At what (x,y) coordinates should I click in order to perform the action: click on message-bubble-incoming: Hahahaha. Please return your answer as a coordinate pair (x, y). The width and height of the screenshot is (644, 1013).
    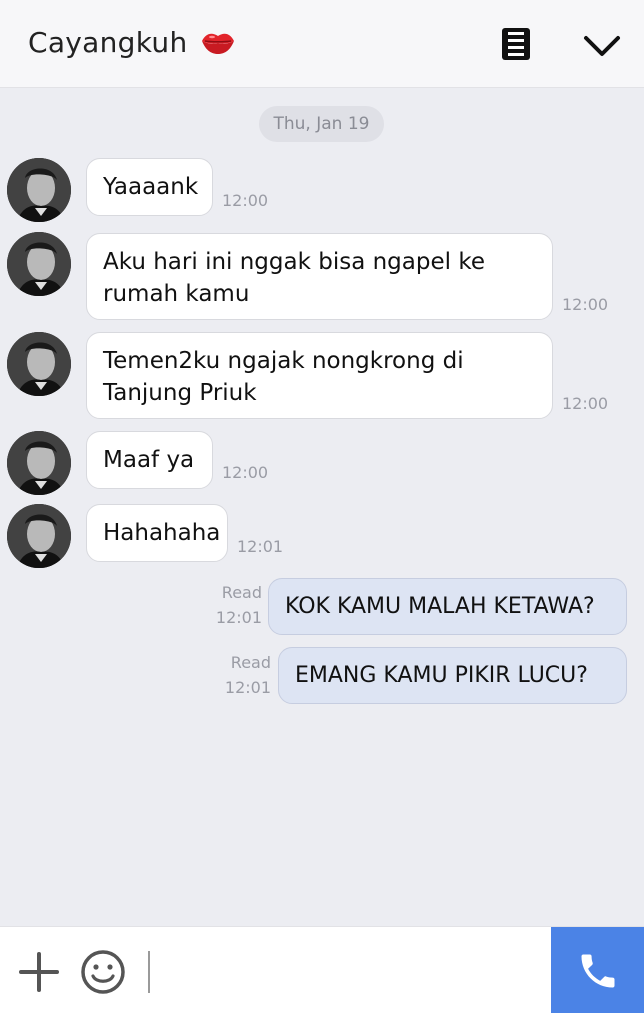
    Looking at the image, I should click on (157, 533).